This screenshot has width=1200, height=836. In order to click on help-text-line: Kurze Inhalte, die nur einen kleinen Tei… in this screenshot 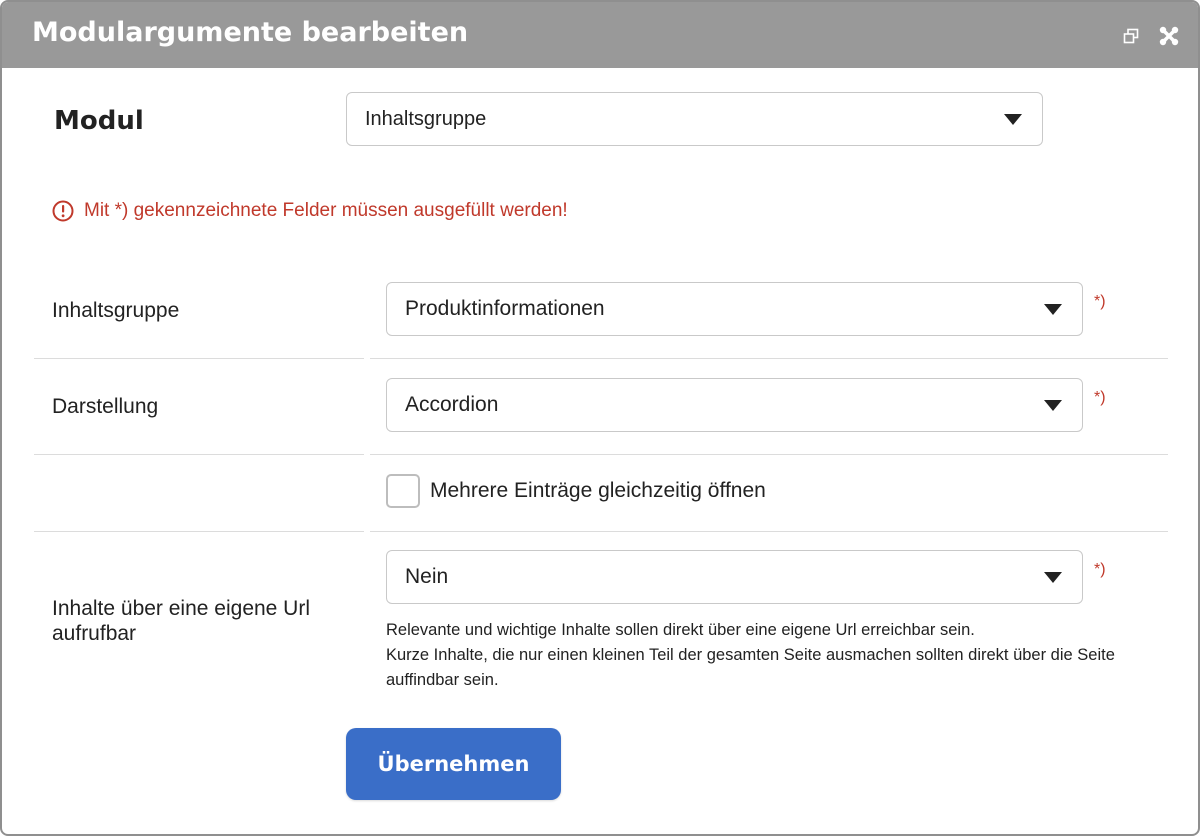, I will do `click(750, 667)`.